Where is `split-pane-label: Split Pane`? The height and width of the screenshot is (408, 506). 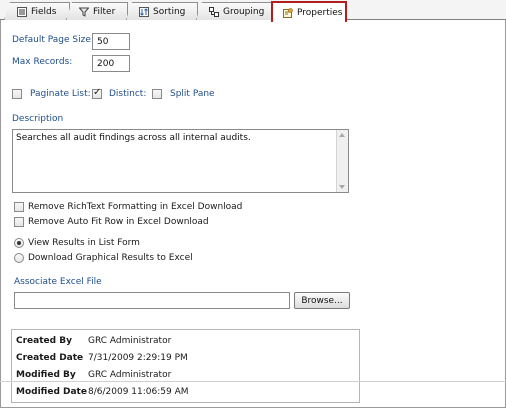 split-pane-label: Split Pane is located at coordinates (192, 94).